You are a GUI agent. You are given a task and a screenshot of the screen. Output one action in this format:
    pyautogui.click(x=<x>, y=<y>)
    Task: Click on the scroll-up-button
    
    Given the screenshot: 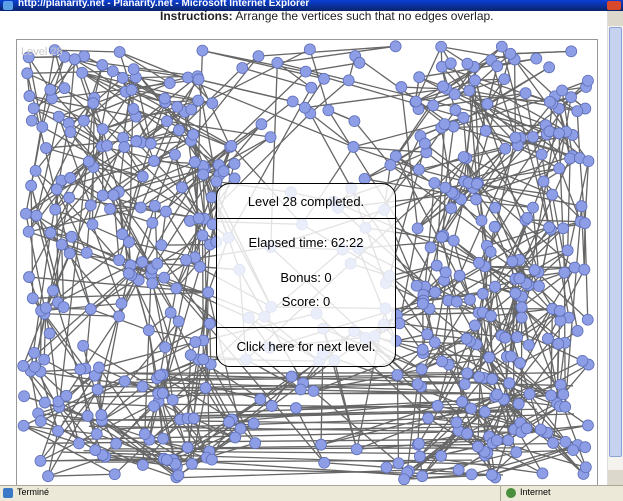 What is the action you would take?
    pyautogui.click(x=615, y=18)
    